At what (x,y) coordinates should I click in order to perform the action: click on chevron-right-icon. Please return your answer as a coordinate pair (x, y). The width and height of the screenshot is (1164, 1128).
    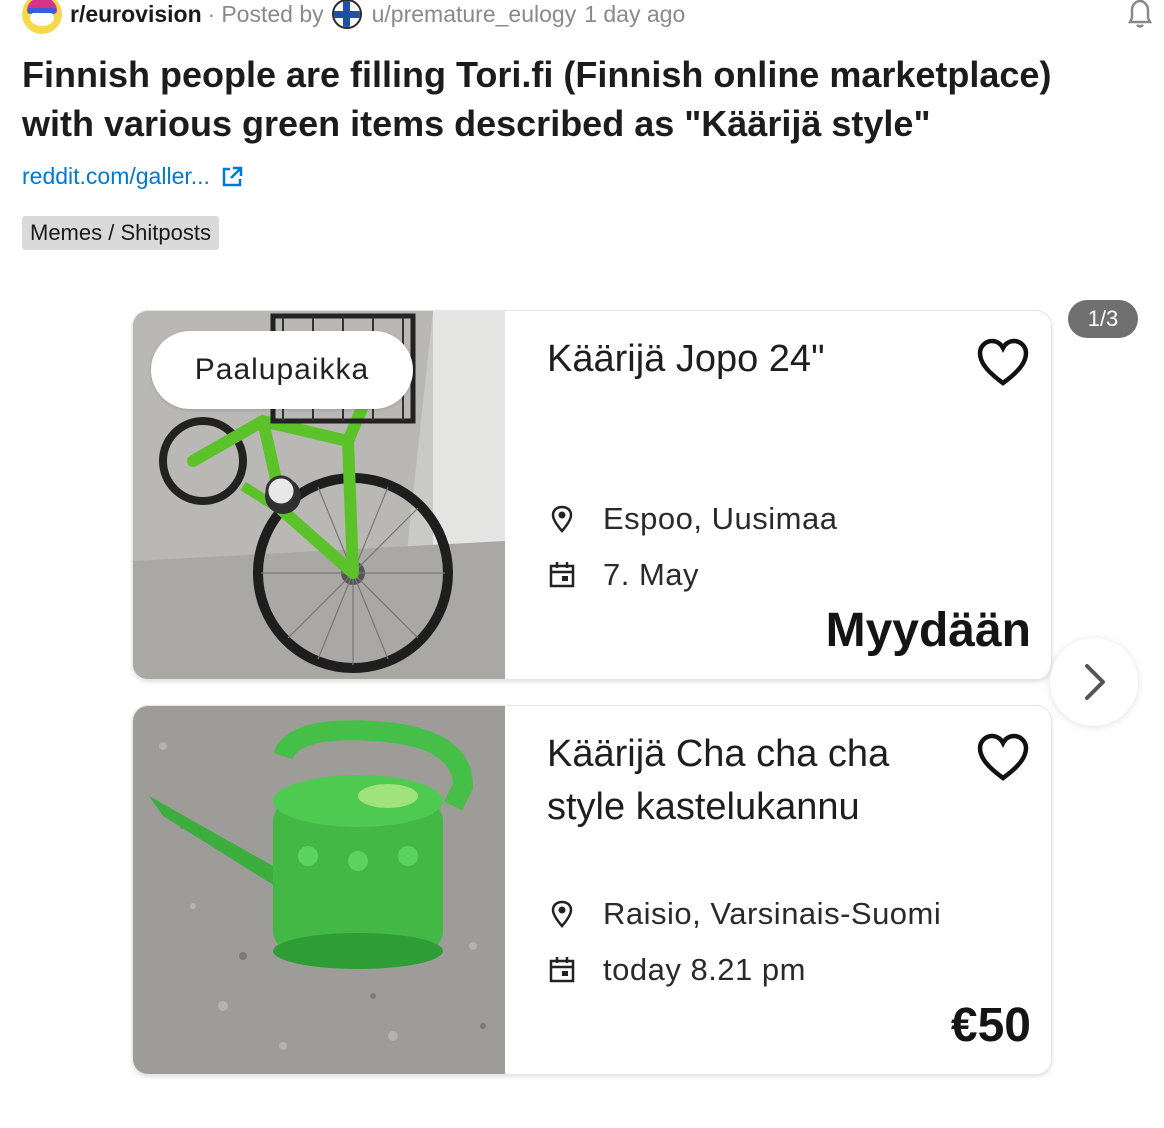
    Looking at the image, I should click on (1095, 682).